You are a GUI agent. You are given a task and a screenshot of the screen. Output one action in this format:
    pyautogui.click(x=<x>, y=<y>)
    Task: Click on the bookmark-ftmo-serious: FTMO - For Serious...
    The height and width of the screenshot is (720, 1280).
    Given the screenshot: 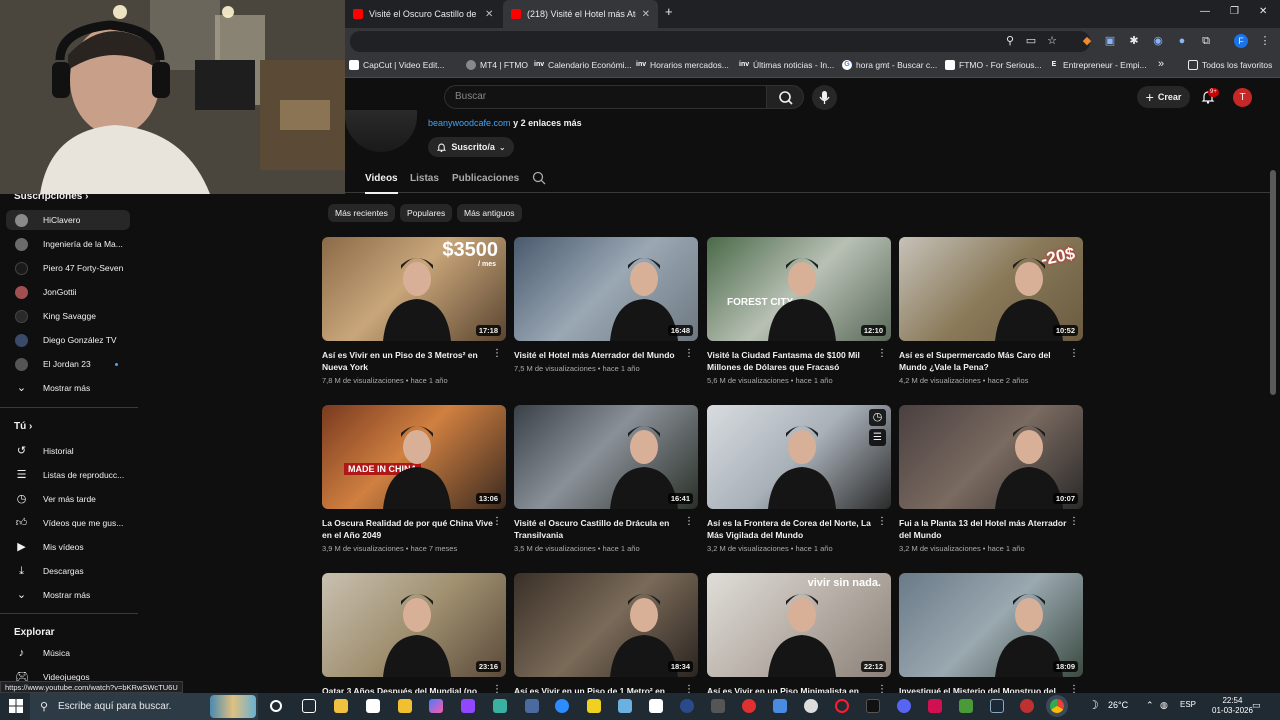 What is the action you would take?
    pyautogui.click(x=993, y=65)
    